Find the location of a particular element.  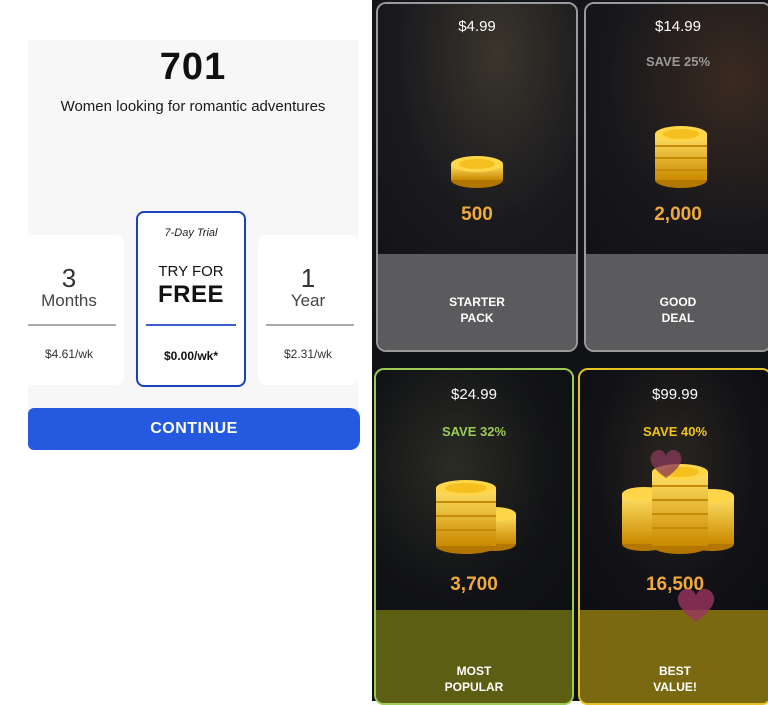

pack-label-line1: MOST is located at coordinates (474, 671).